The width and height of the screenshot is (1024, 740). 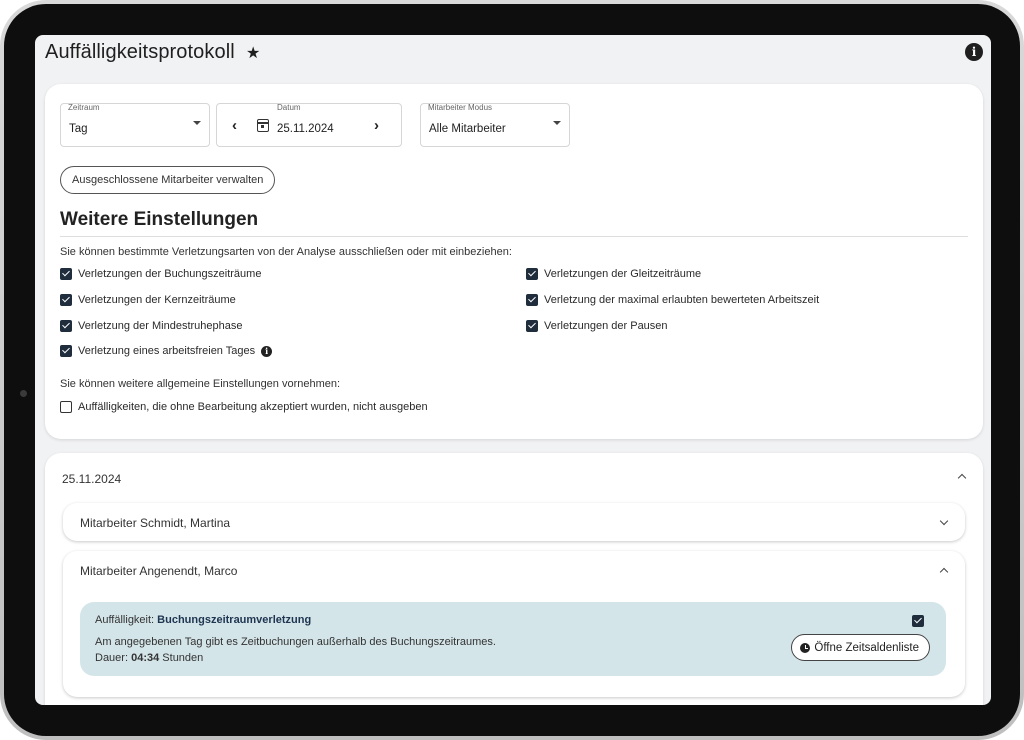 I want to click on mitarbeiter-modus-label: Mitarbeiter Modus, so click(x=460, y=107).